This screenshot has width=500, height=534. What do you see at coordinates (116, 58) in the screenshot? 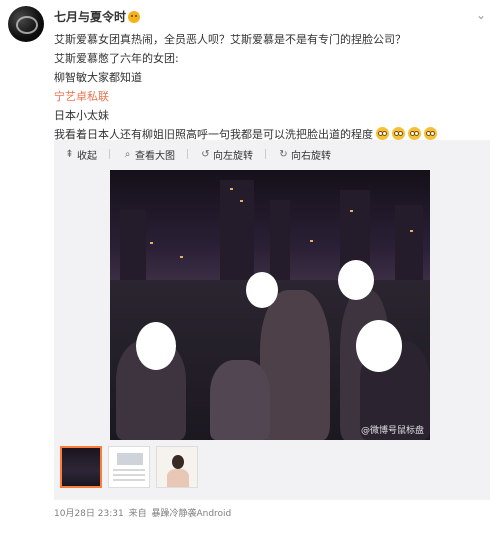
I see `post-text-line-2: 艾斯爱慕憋了六年的女团:` at bounding box center [116, 58].